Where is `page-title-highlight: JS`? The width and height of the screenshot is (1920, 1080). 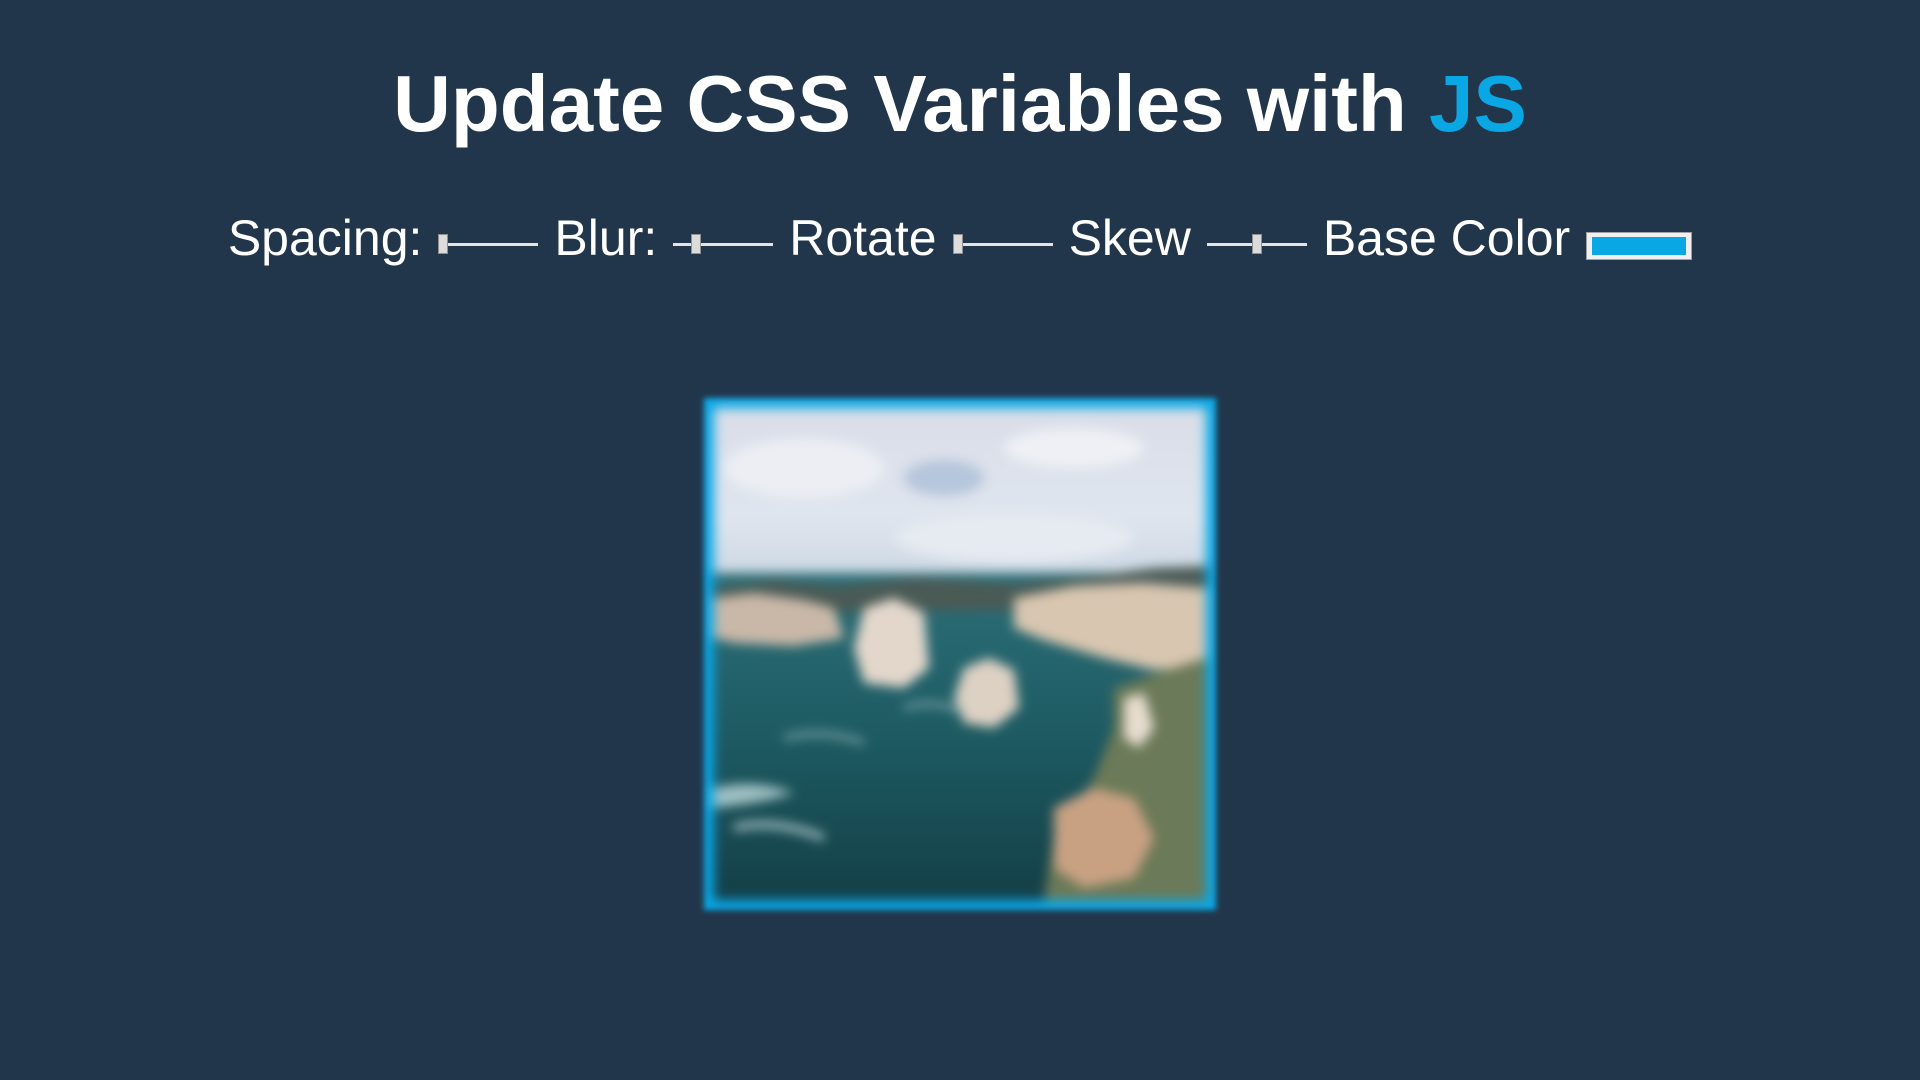
page-title-highlight: JS is located at coordinates (1478, 103).